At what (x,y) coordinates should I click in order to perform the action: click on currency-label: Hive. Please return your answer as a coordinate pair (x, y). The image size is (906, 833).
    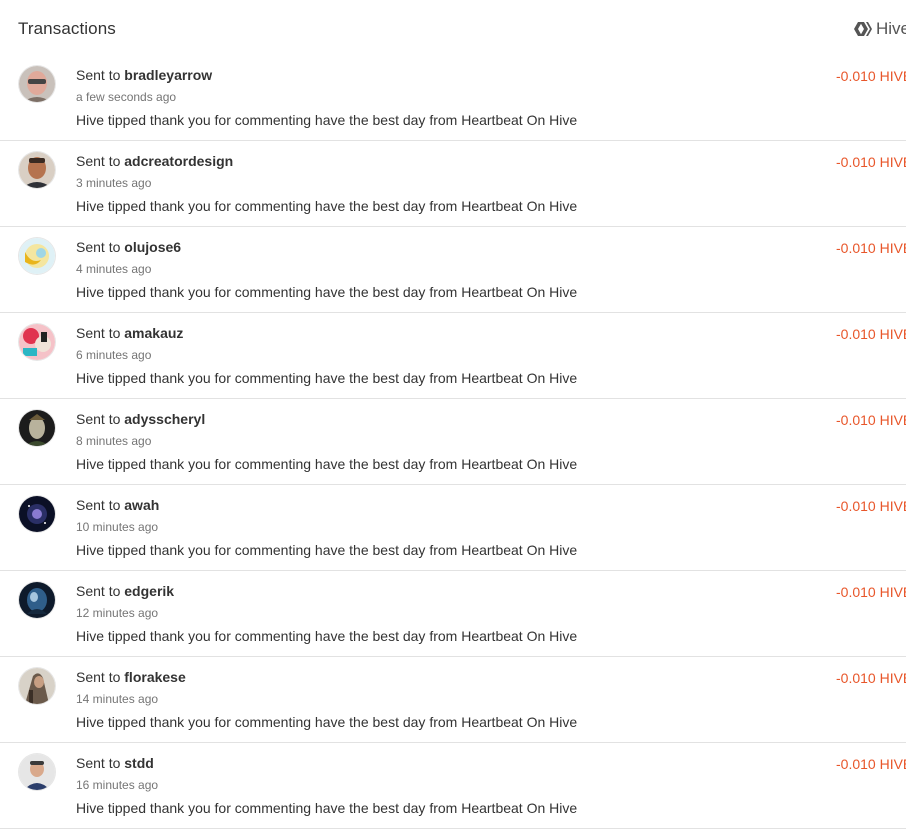
    Looking at the image, I should click on (891, 28).